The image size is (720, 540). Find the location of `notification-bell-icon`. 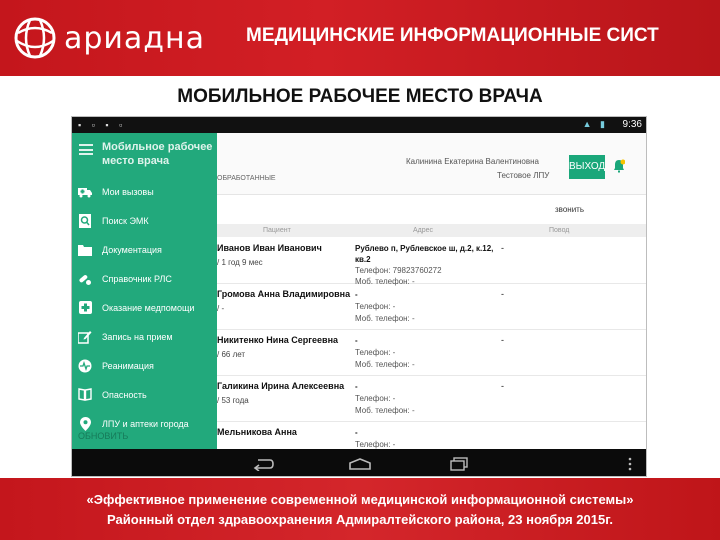

notification-bell-icon is located at coordinates (619, 166).